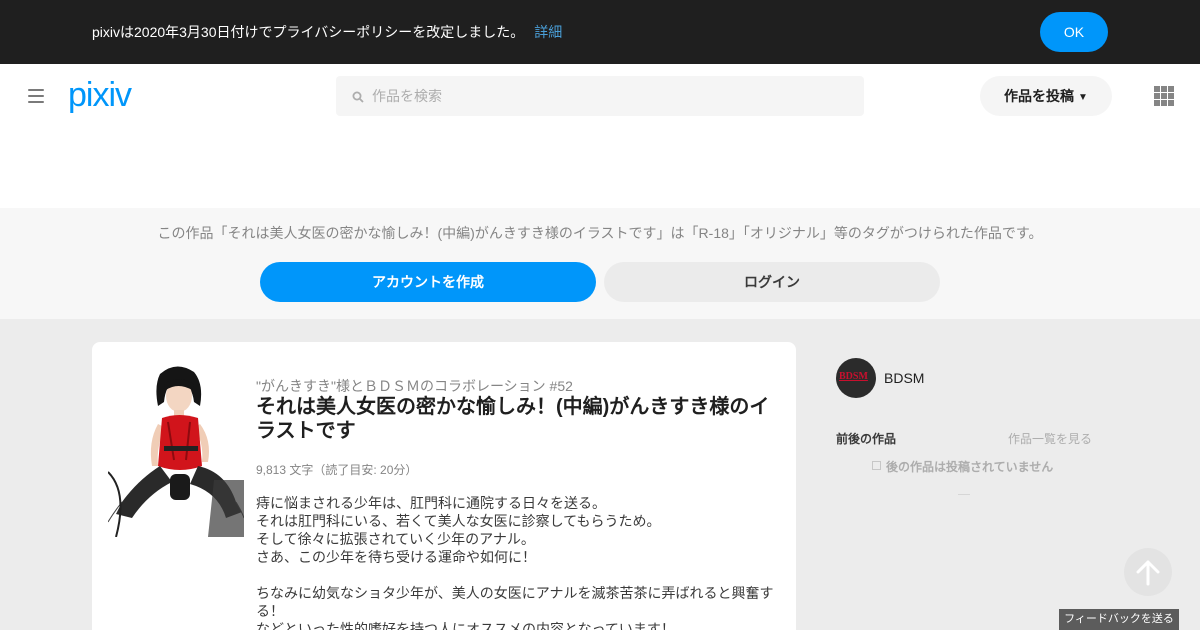  Describe the element at coordinates (308, 32) in the screenshot. I see `privacy-notice-message: pixivは2020年3月30日付けでプライバシーポリシーを改定しました。` at that location.